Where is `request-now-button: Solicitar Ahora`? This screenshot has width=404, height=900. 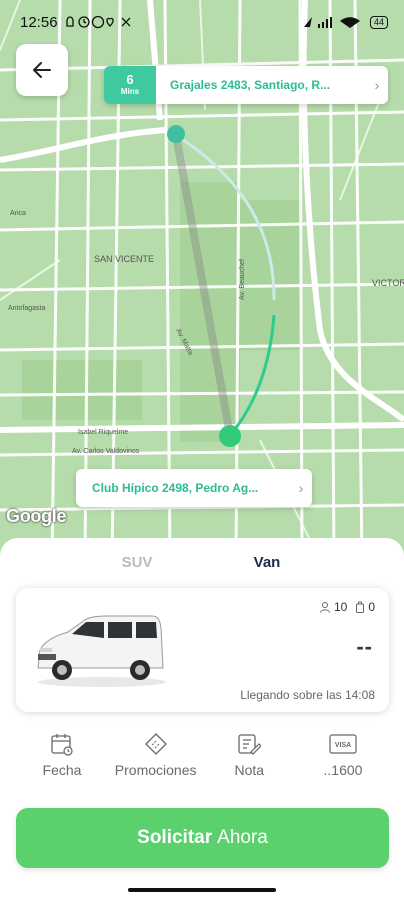
request-now-button: Solicitar Ahora is located at coordinates (202, 838).